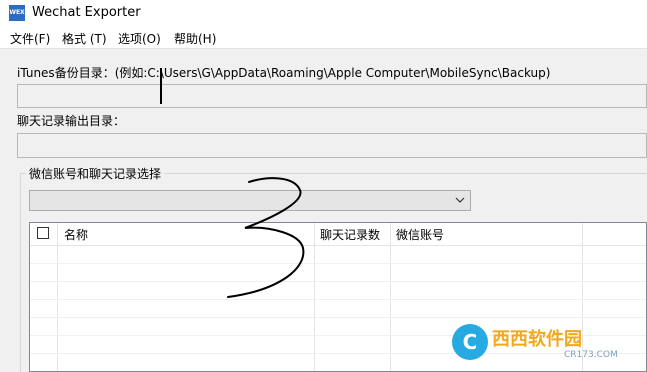  What do you see at coordinates (350, 234) in the screenshot?
I see `column-header-chat-count: 聊天记录数` at bounding box center [350, 234].